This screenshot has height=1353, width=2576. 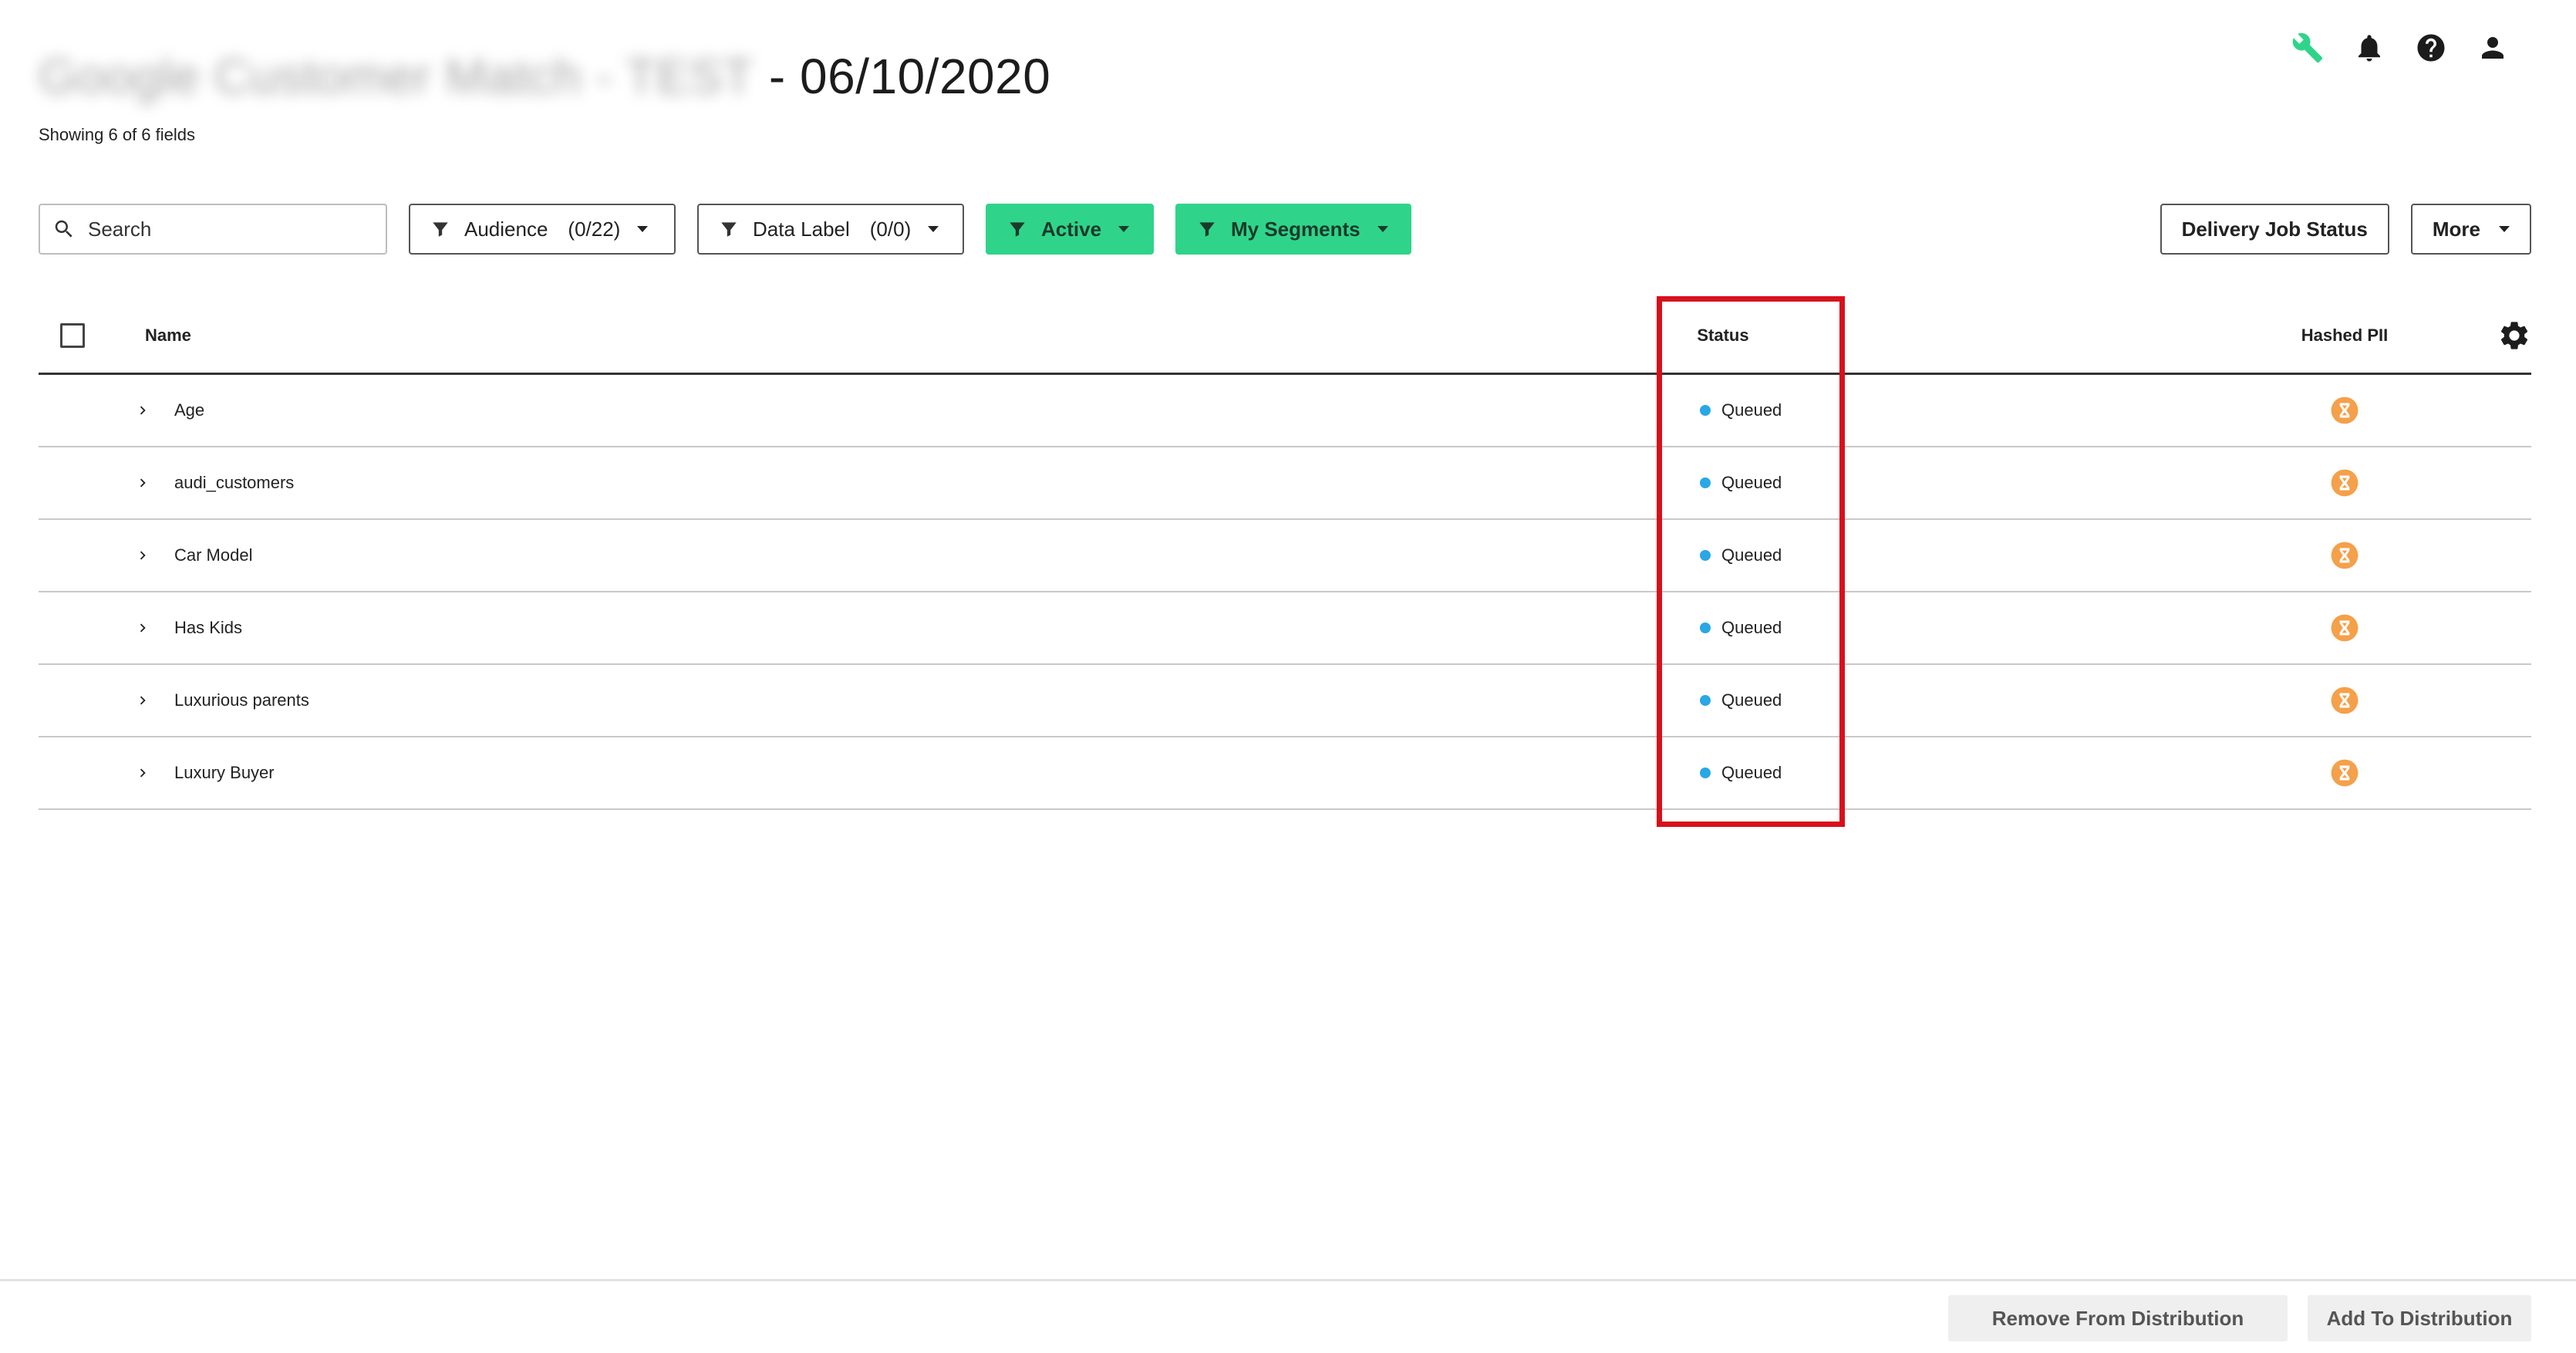 What do you see at coordinates (72, 335) in the screenshot?
I see `select-all-checkbox` at bounding box center [72, 335].